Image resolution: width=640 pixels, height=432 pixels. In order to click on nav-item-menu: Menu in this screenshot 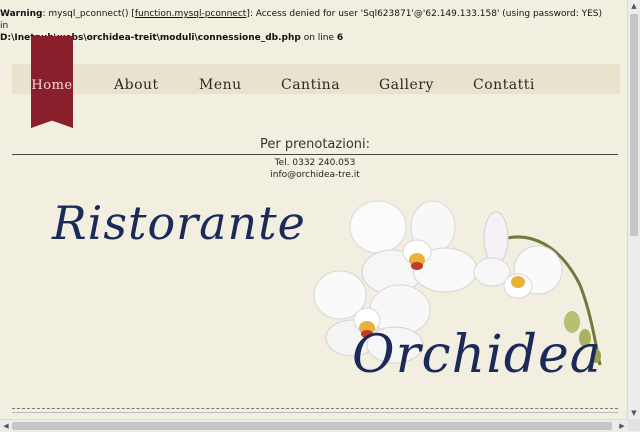, I will do `click(220, 85)`.